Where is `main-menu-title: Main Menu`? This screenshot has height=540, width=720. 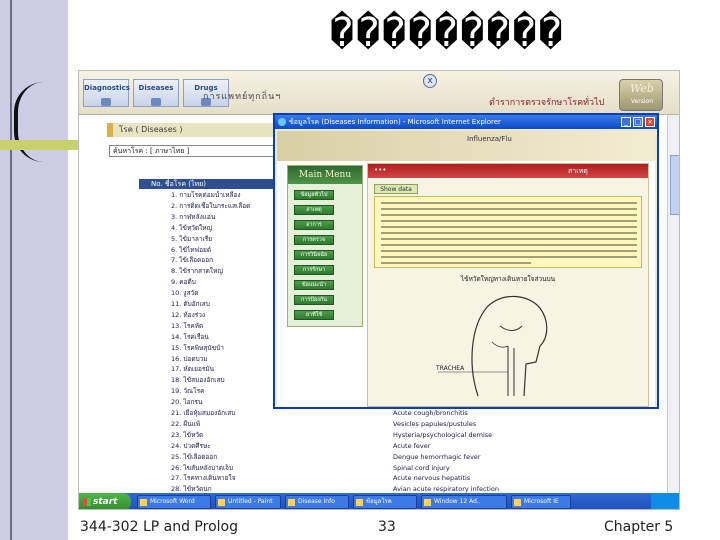 main-menu-title: Main Menu is located at coordinates (325, 175).